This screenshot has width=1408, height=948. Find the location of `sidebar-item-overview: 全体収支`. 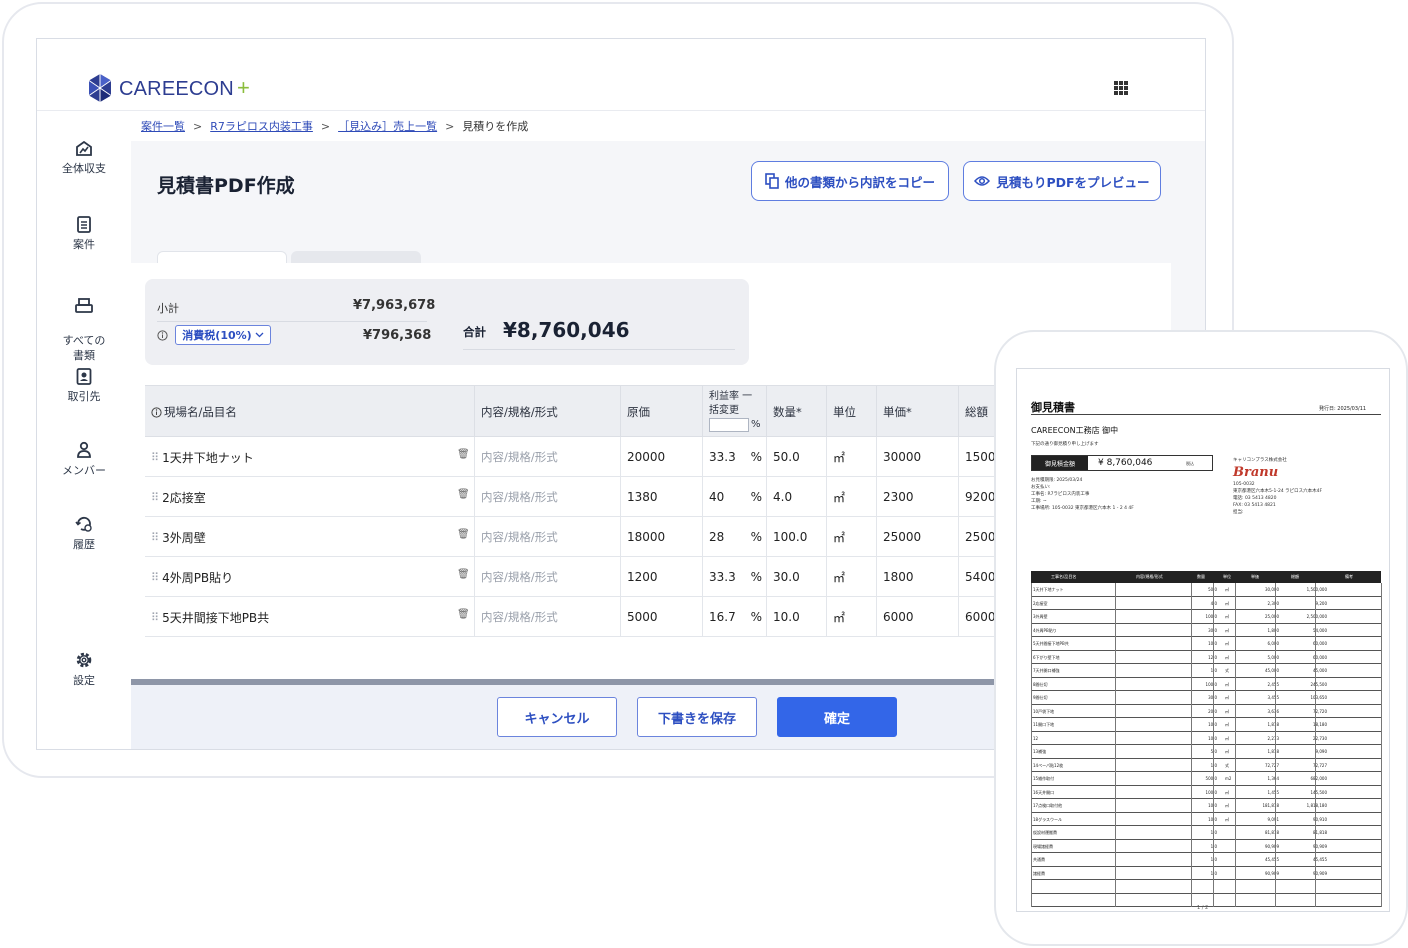

sidebar-item-overview: 全体収支 is located at coordinates (84, 158).